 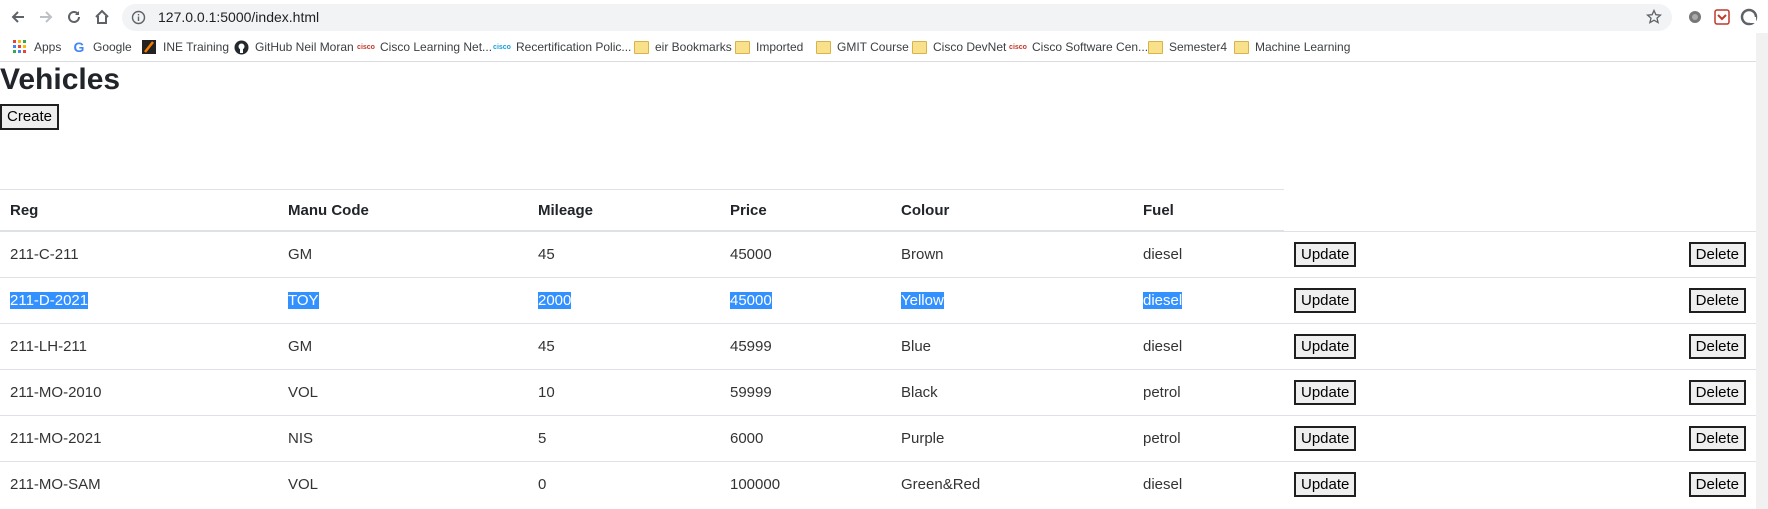 What do you see at coordinates (74, 17) in the screenshot?
I see `reload-icon` at bounding box center [74, 17].